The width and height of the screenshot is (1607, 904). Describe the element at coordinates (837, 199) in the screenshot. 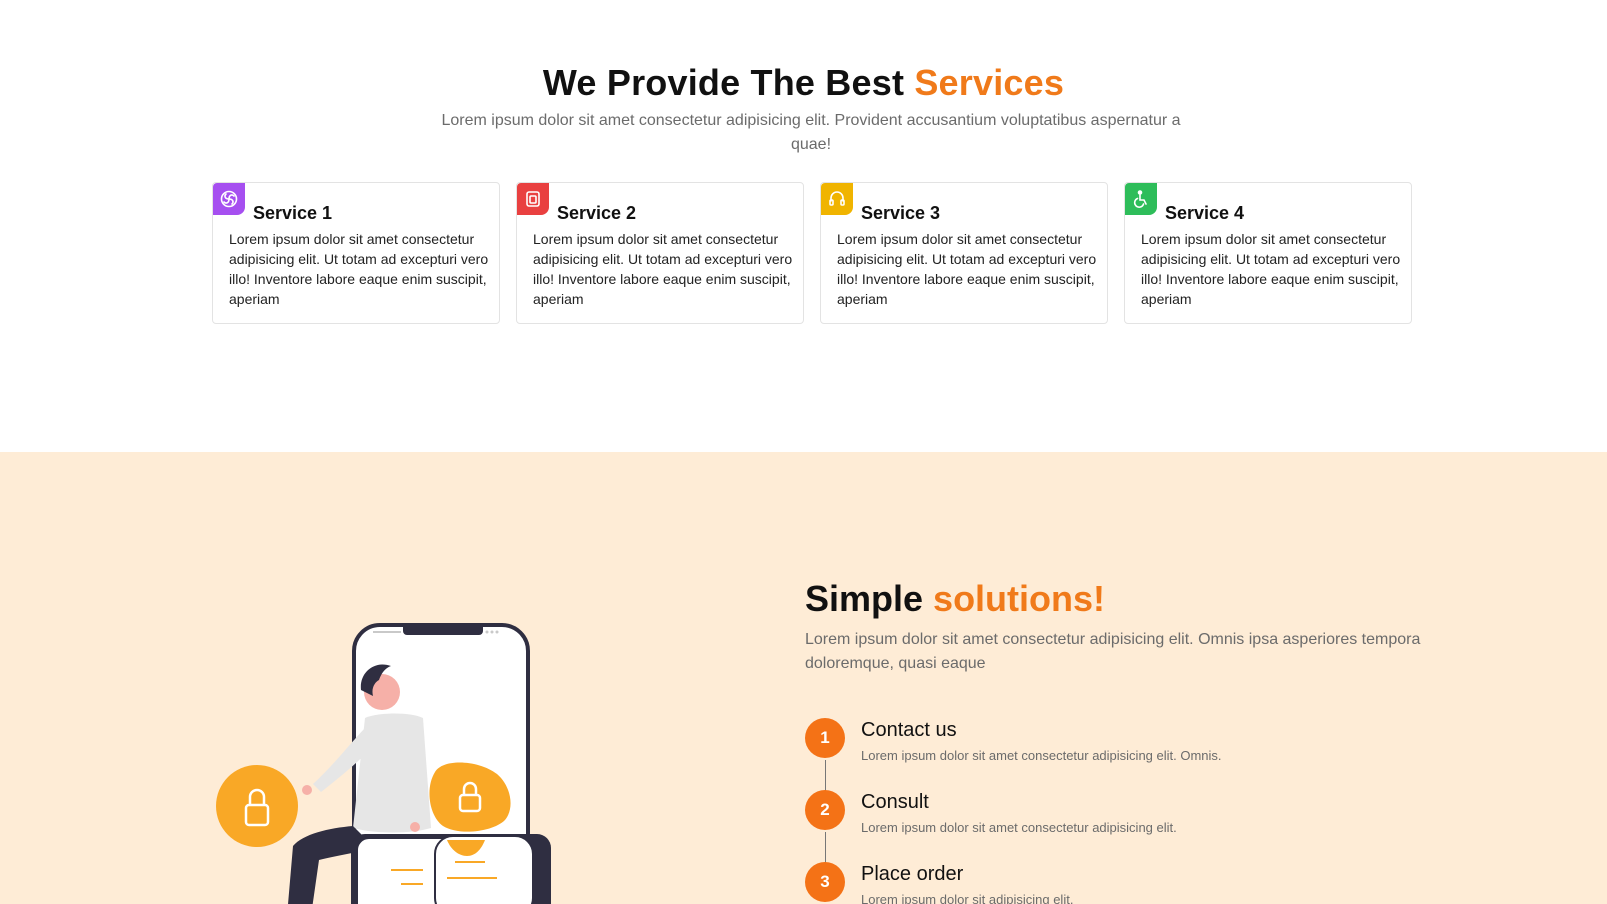

I see `headset-icon` at that location.